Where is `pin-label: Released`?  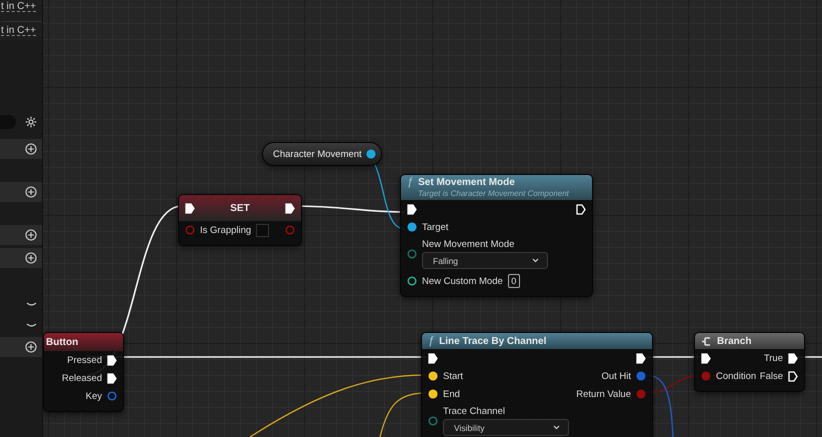
pin-label: Released is located at coordinates (82, 378).